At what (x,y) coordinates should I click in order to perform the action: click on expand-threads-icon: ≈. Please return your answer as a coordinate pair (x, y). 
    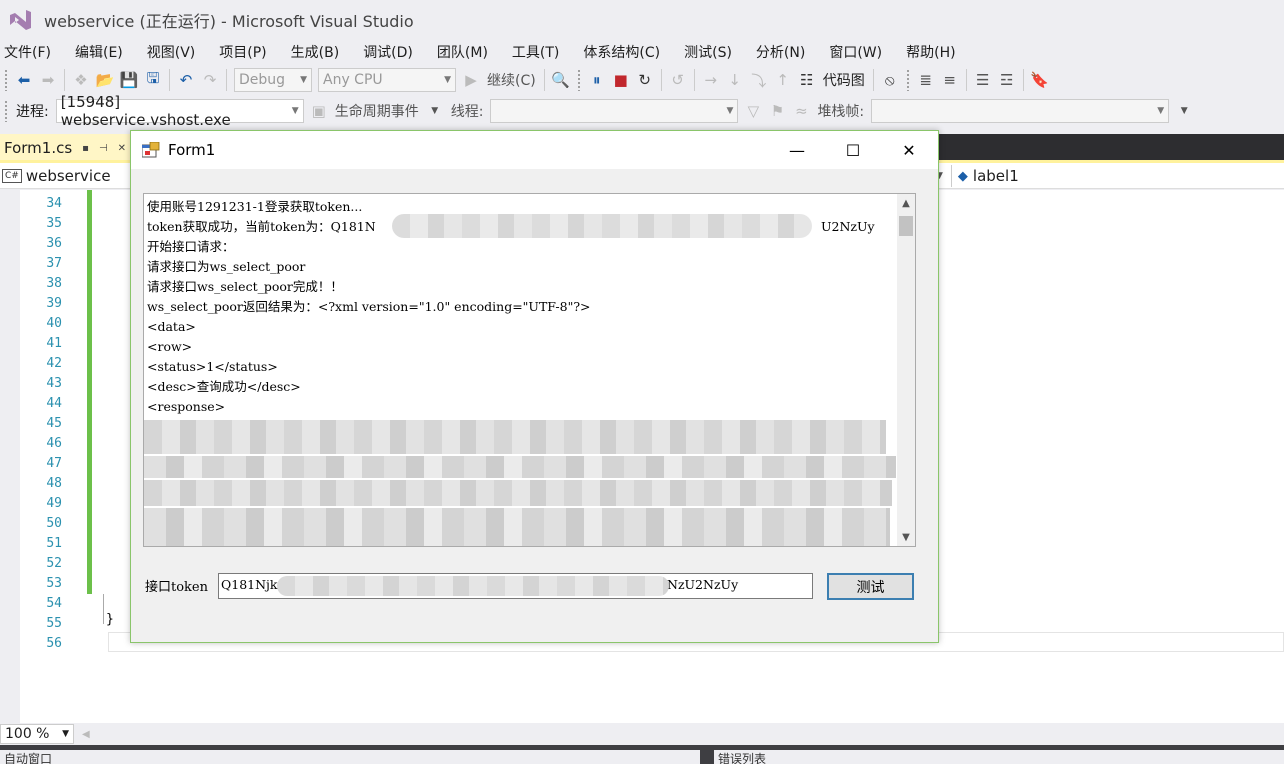
    Looking at the image, I should click on (801, 111).